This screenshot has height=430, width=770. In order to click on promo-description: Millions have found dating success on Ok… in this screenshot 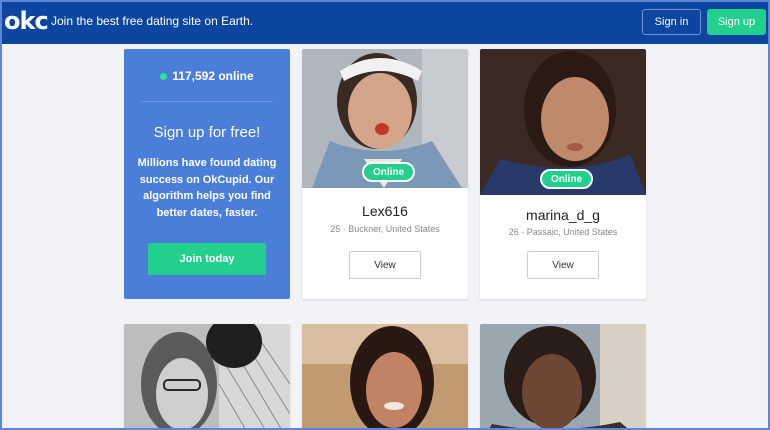, I will do `click(207, 188)`.